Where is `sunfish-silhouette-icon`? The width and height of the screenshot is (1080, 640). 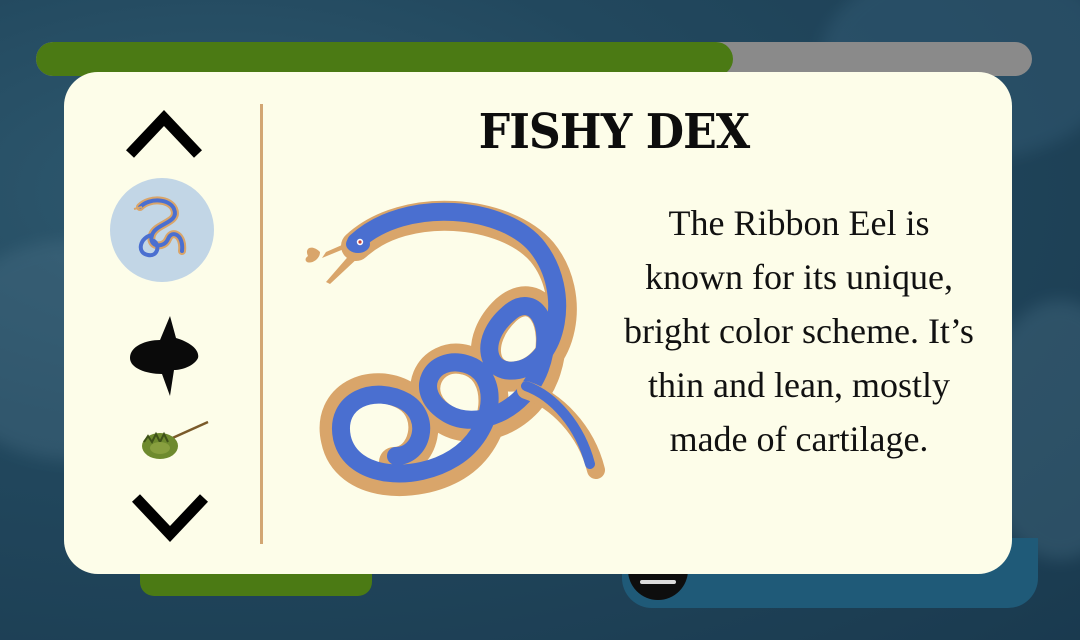
sunfish-silhouette-icon is located at coordinates (164, 356).